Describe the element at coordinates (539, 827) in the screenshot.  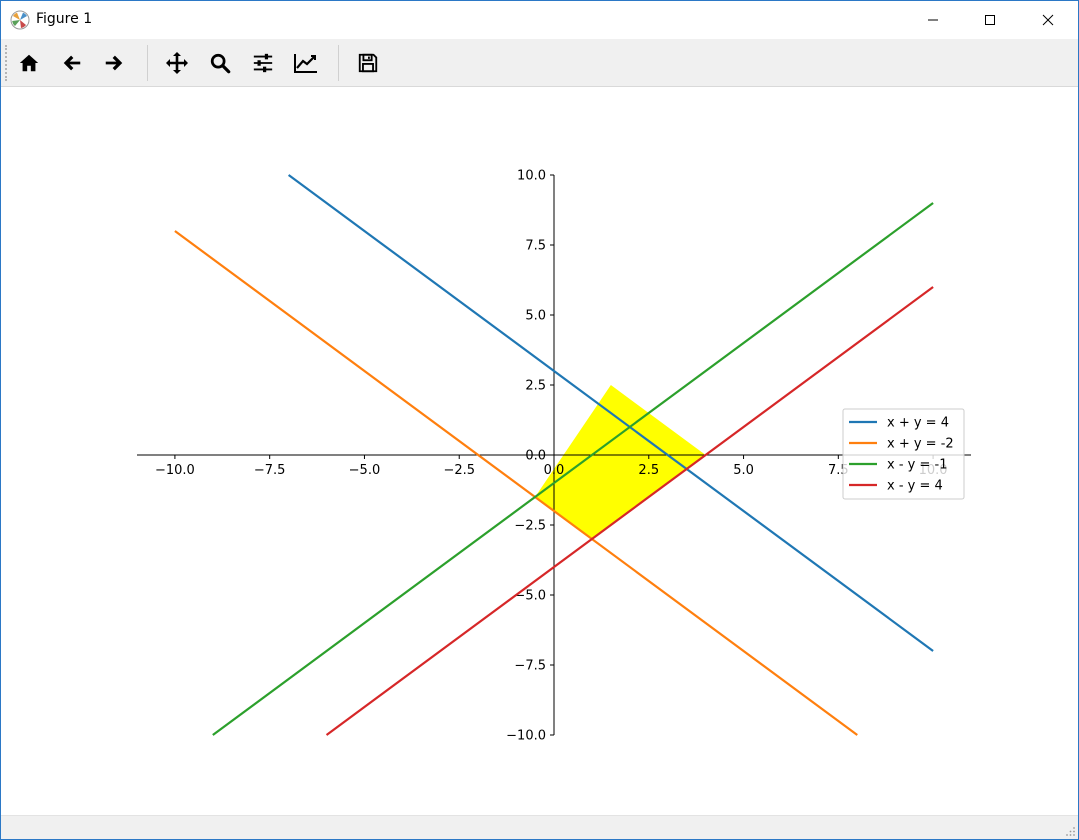
I see `status-bar` at that location.